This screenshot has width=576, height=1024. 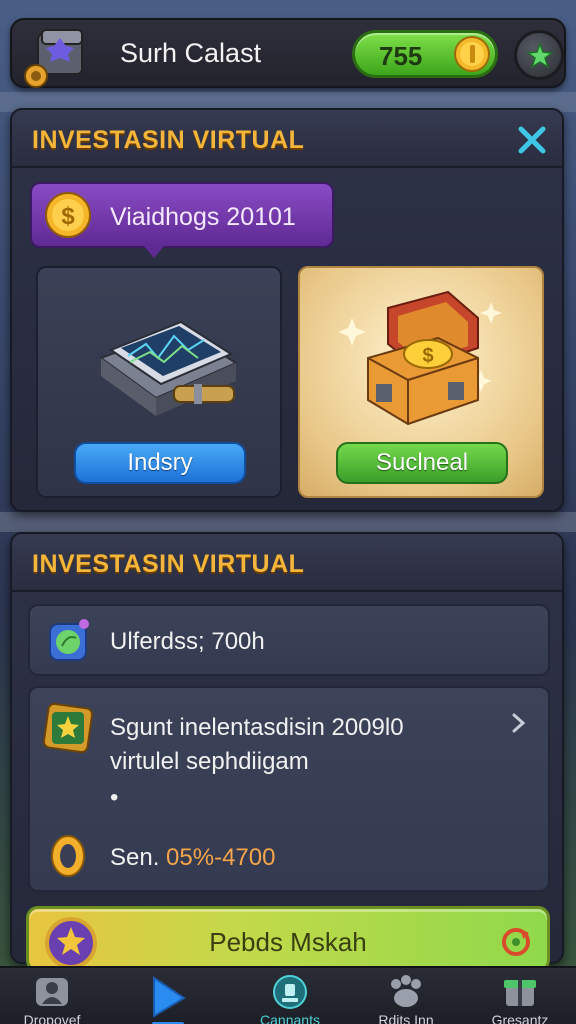 I want to click on panel-1-header: INVESTASIN VIRTUAL, so click(x=287, y=139).